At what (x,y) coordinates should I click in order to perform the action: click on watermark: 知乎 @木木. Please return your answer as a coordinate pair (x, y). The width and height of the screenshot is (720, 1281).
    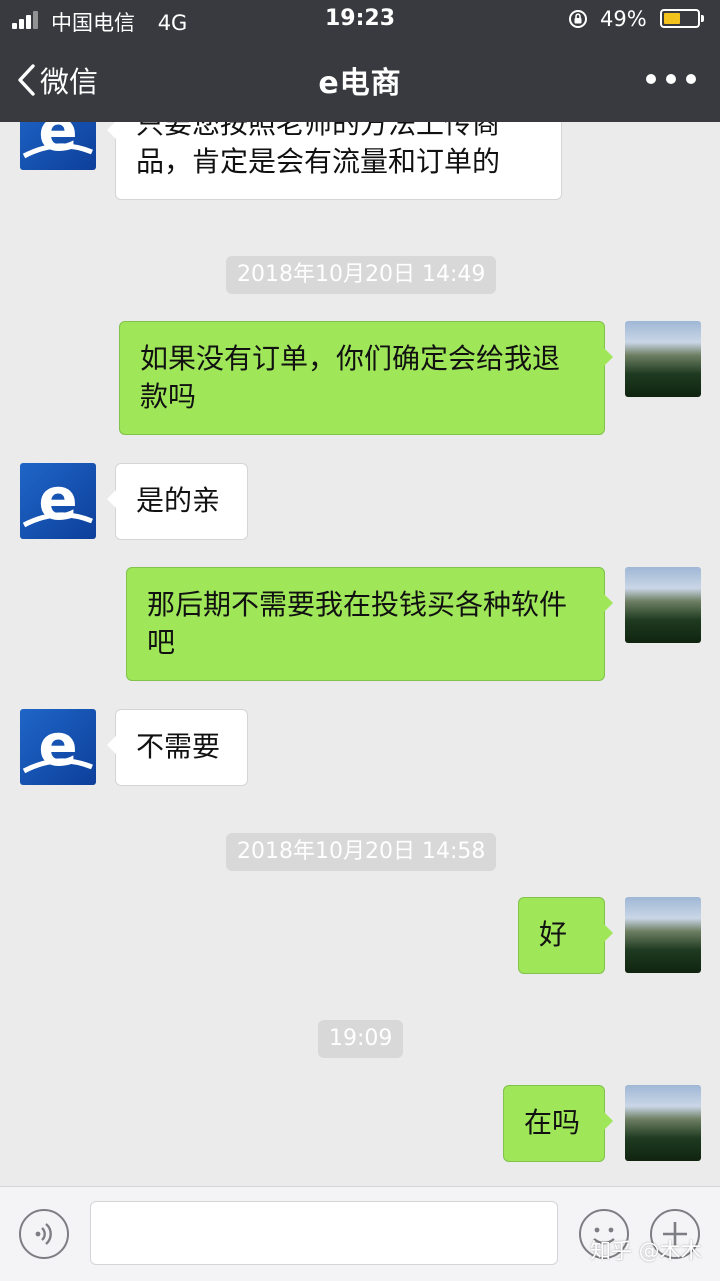
    Looking at the image, I should click on (646, 1251).